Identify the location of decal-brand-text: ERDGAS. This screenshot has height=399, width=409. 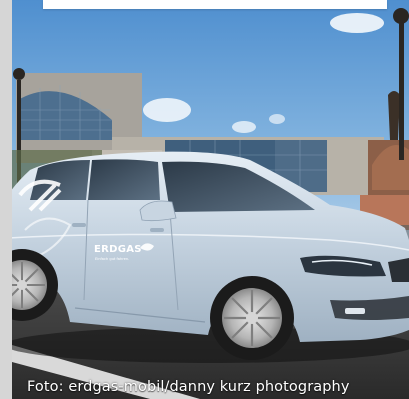
(118, 249).